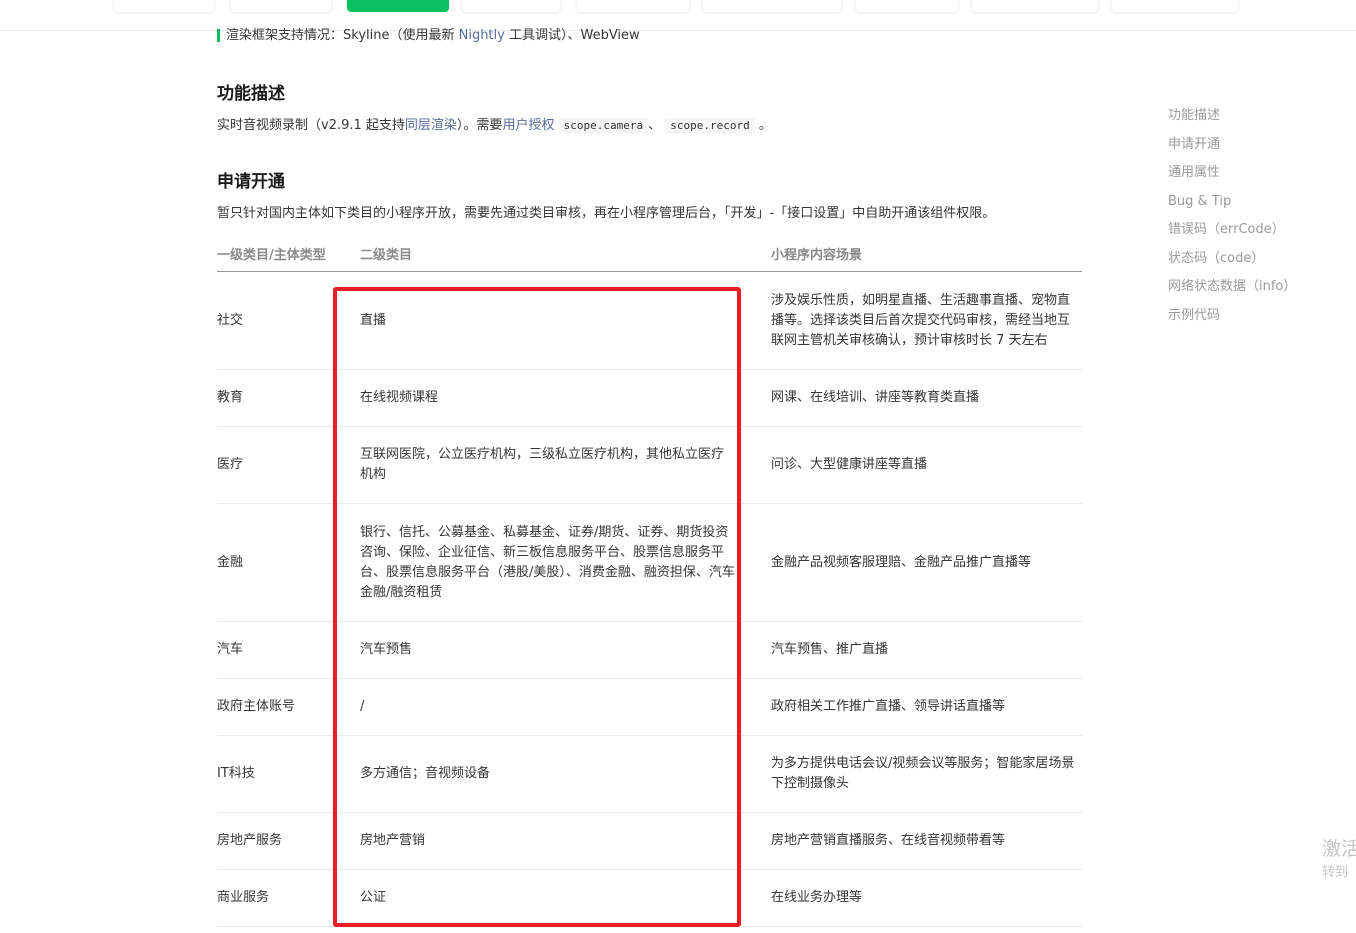 Image resolution: width=1356 pixels, height=933 pixels. Describe the element at coordinates (1339, 849) in the screenshot. I see `watermark-line-1: 激活` at that location.